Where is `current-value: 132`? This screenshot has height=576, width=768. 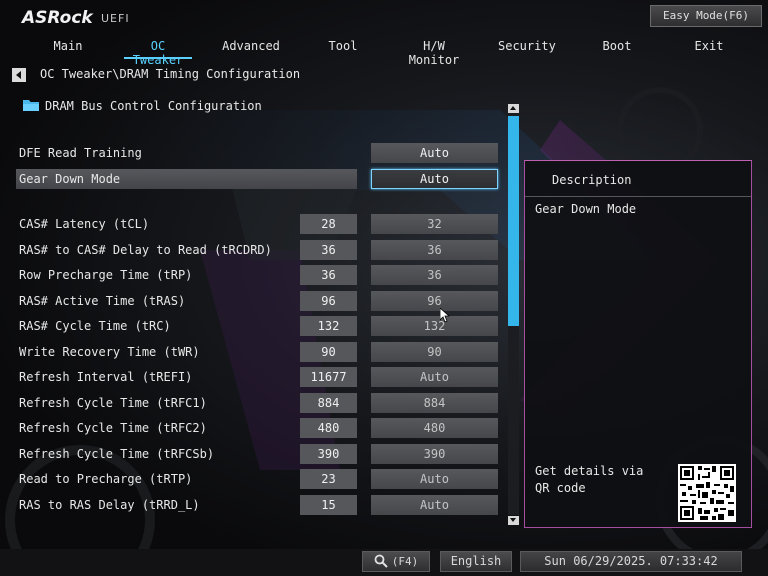
current-value: 132 is located at coordinates (328, 326).